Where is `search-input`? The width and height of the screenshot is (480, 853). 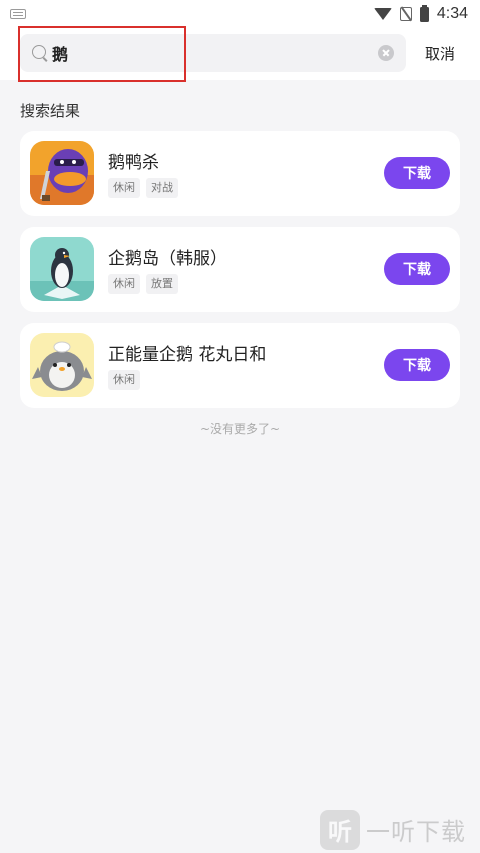 search-input is located at coordinates (207, 53).